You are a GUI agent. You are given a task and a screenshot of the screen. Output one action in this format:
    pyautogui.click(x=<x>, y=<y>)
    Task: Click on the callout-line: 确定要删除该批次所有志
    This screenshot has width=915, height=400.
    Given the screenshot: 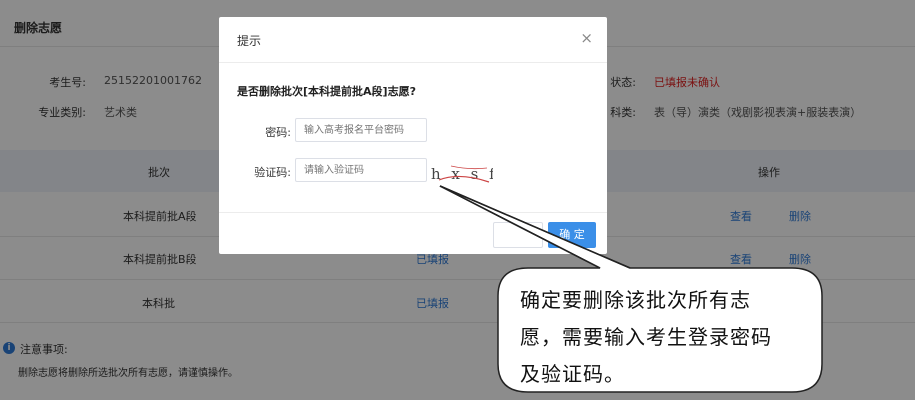 What is the action you would take?
    pyautogui.click(x=635, y=300)
    